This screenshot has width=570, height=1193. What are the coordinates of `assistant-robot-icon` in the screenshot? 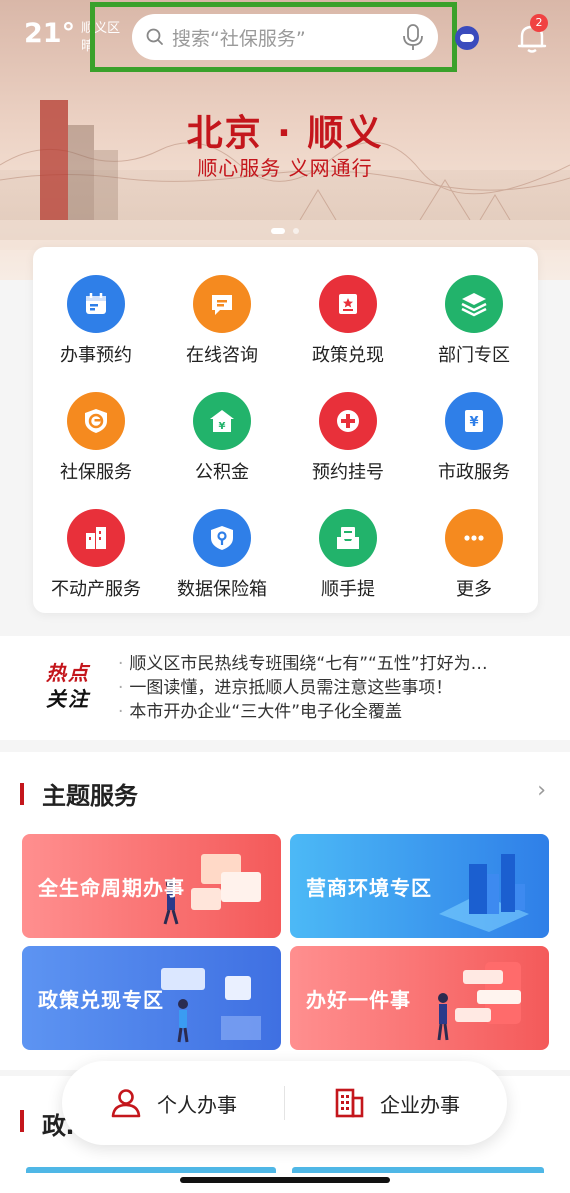 It's located at (467, 38).